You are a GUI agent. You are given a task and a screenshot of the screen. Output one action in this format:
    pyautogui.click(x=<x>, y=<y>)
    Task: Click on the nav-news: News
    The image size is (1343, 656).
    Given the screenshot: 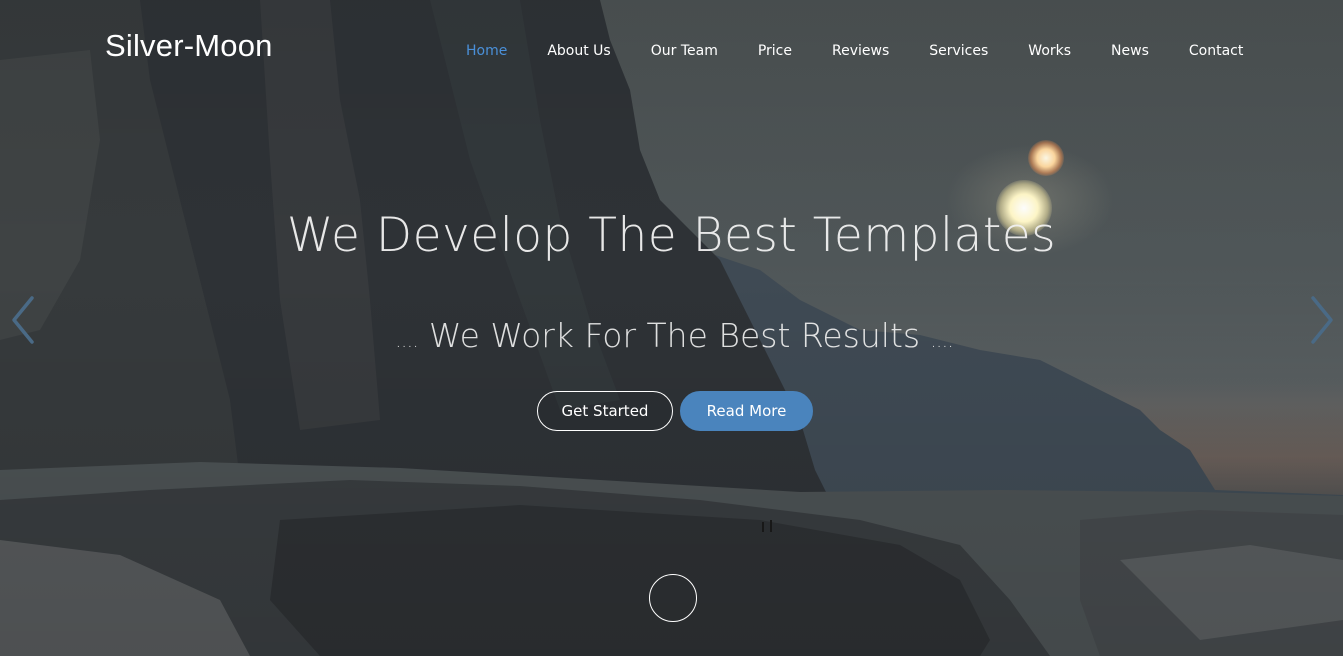 What is the action you would take?
    pyautogui.click(x=1130, y=51)
    